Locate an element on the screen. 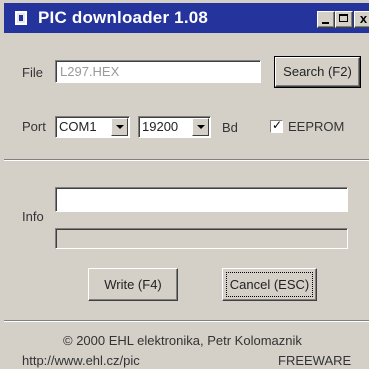 This screenshot has width=369, height=369. search-button: Search (F2) is located at coordinates (317, 72).